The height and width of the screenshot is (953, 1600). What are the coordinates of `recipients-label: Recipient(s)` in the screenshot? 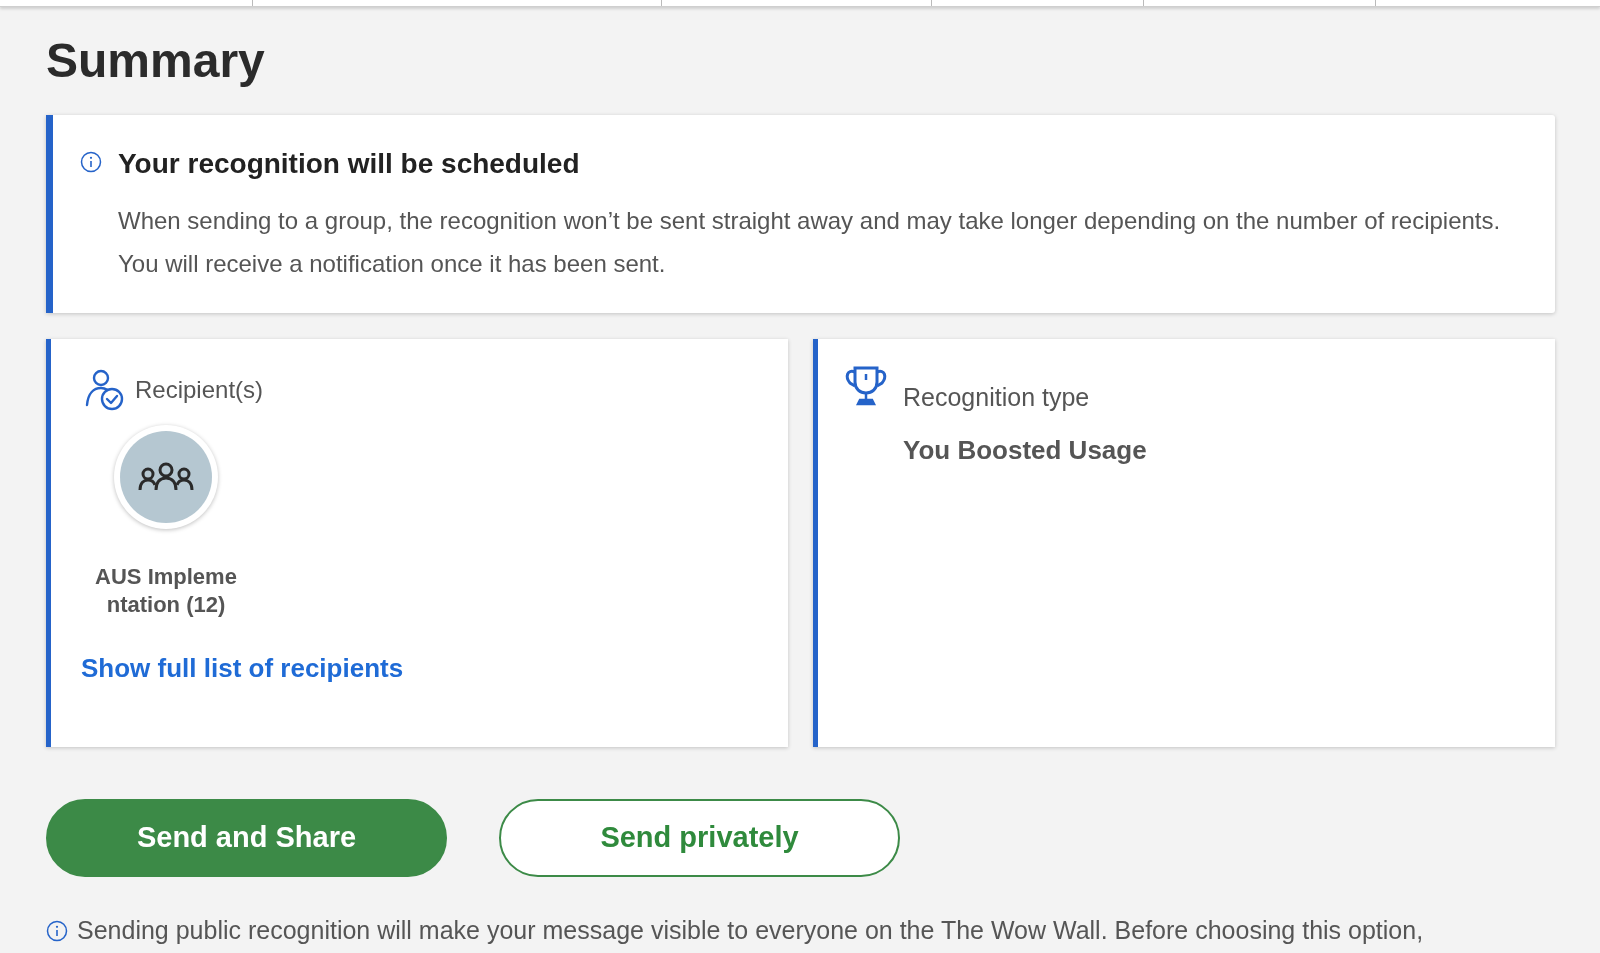 It's located at (199, 390).